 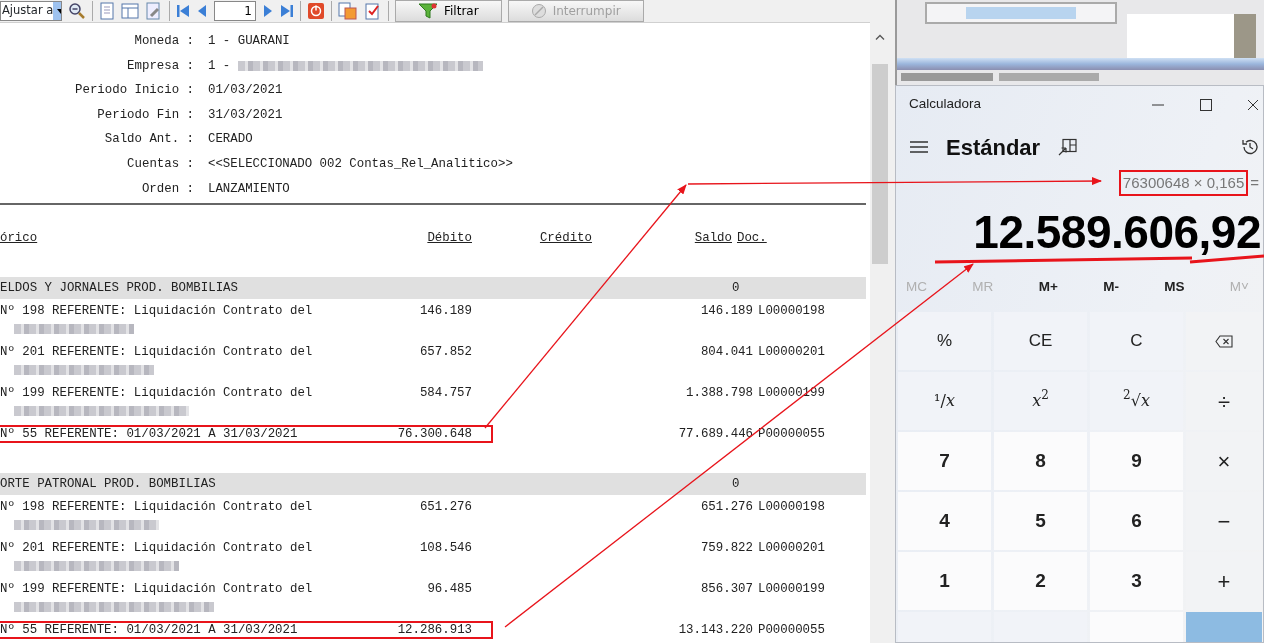 I want to click on wrench-page-icon, so click(x=154, y=11).